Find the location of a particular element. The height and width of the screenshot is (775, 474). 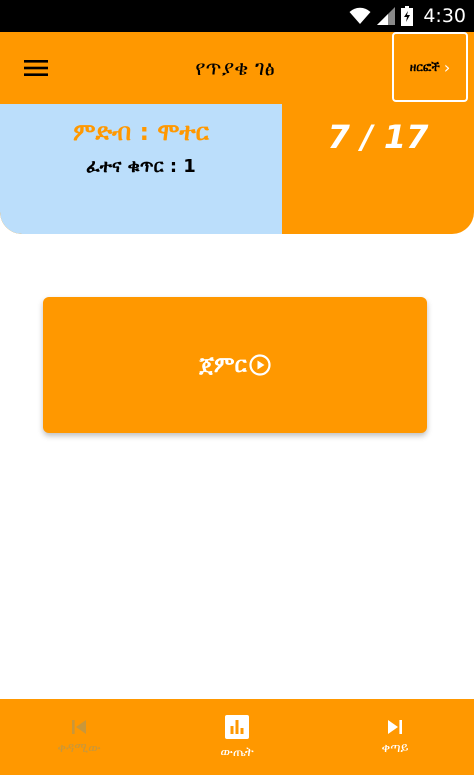

menu-button is located at coordinates (36, 68).